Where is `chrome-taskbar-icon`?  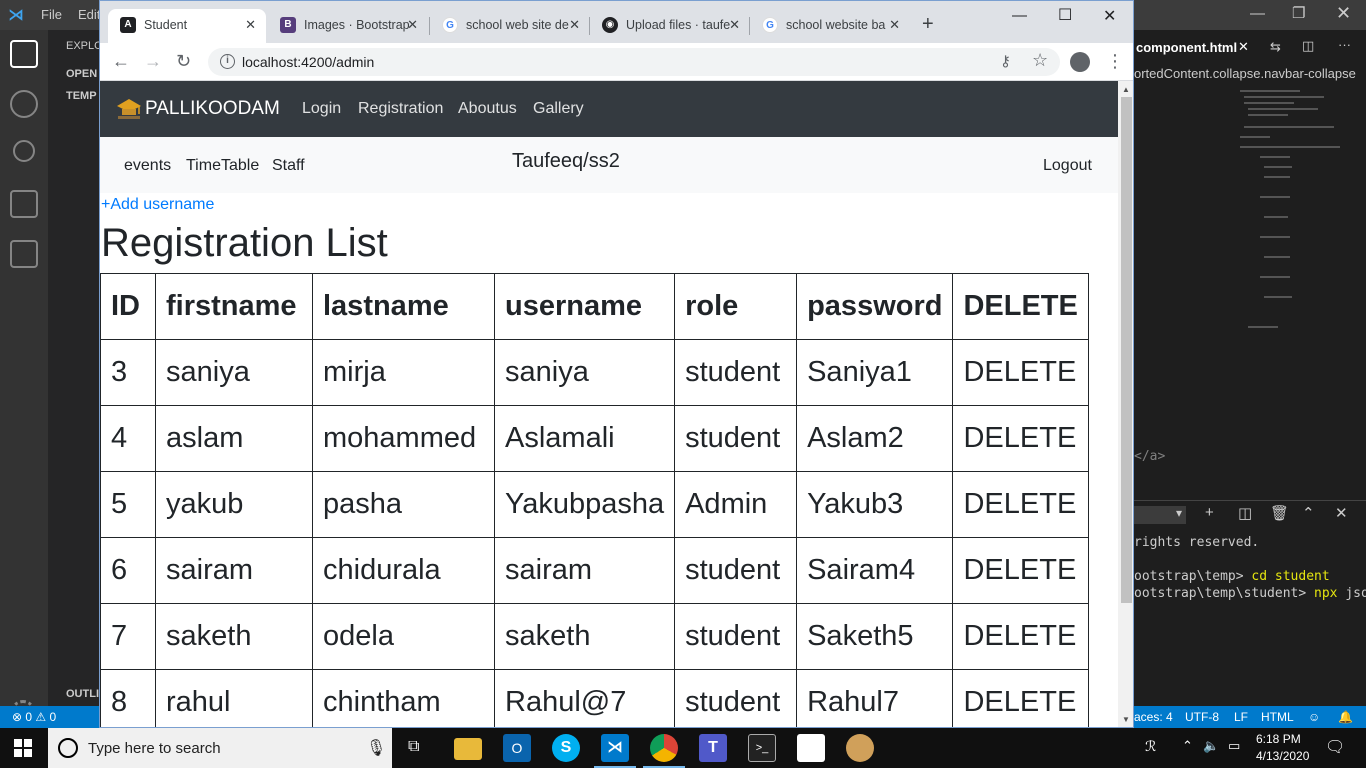 chrome-taskbar-icon is located at coordinates (664, 748).